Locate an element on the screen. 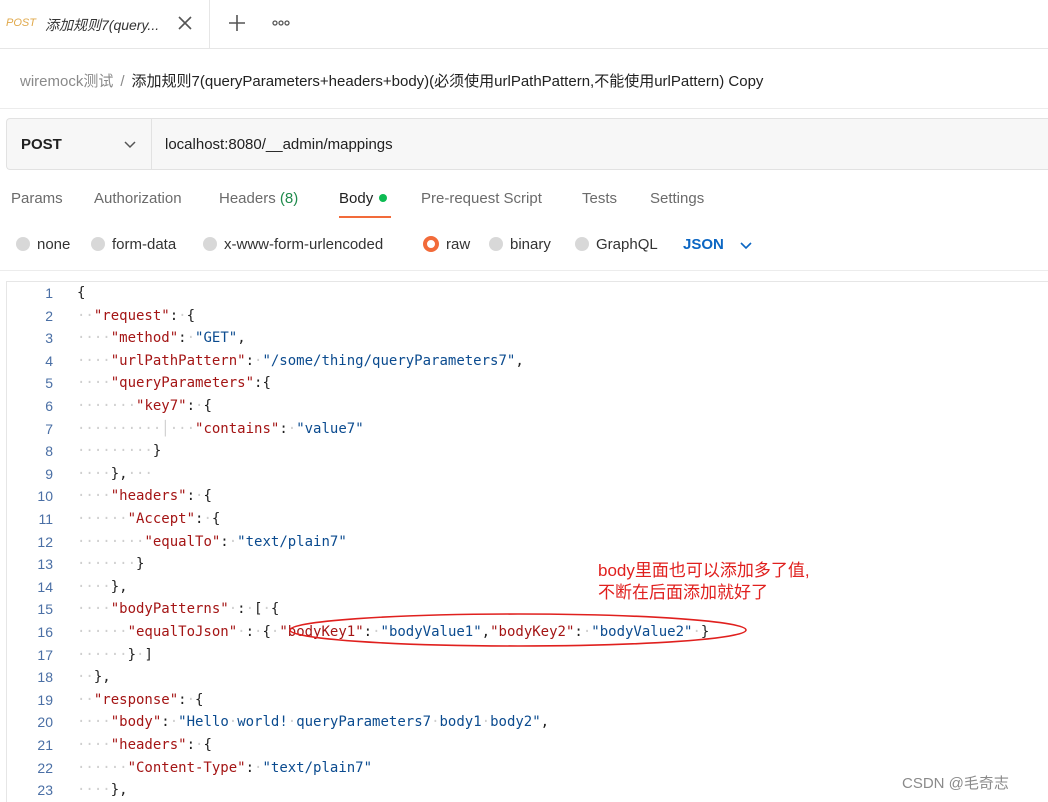 The width and height of the screenshot is (1048, 802). active-tab-underline is located at coordinates (365, 217).